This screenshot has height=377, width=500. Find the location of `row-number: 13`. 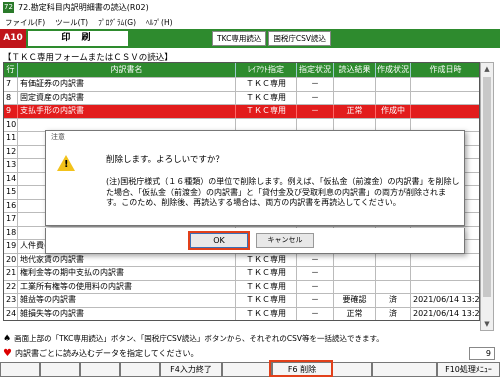

row-number: 13 is located at coordinates (11, 165).